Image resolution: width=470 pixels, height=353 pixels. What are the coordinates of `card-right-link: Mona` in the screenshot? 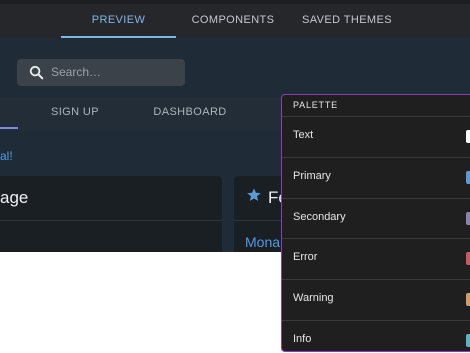 It's located at (262, 242).